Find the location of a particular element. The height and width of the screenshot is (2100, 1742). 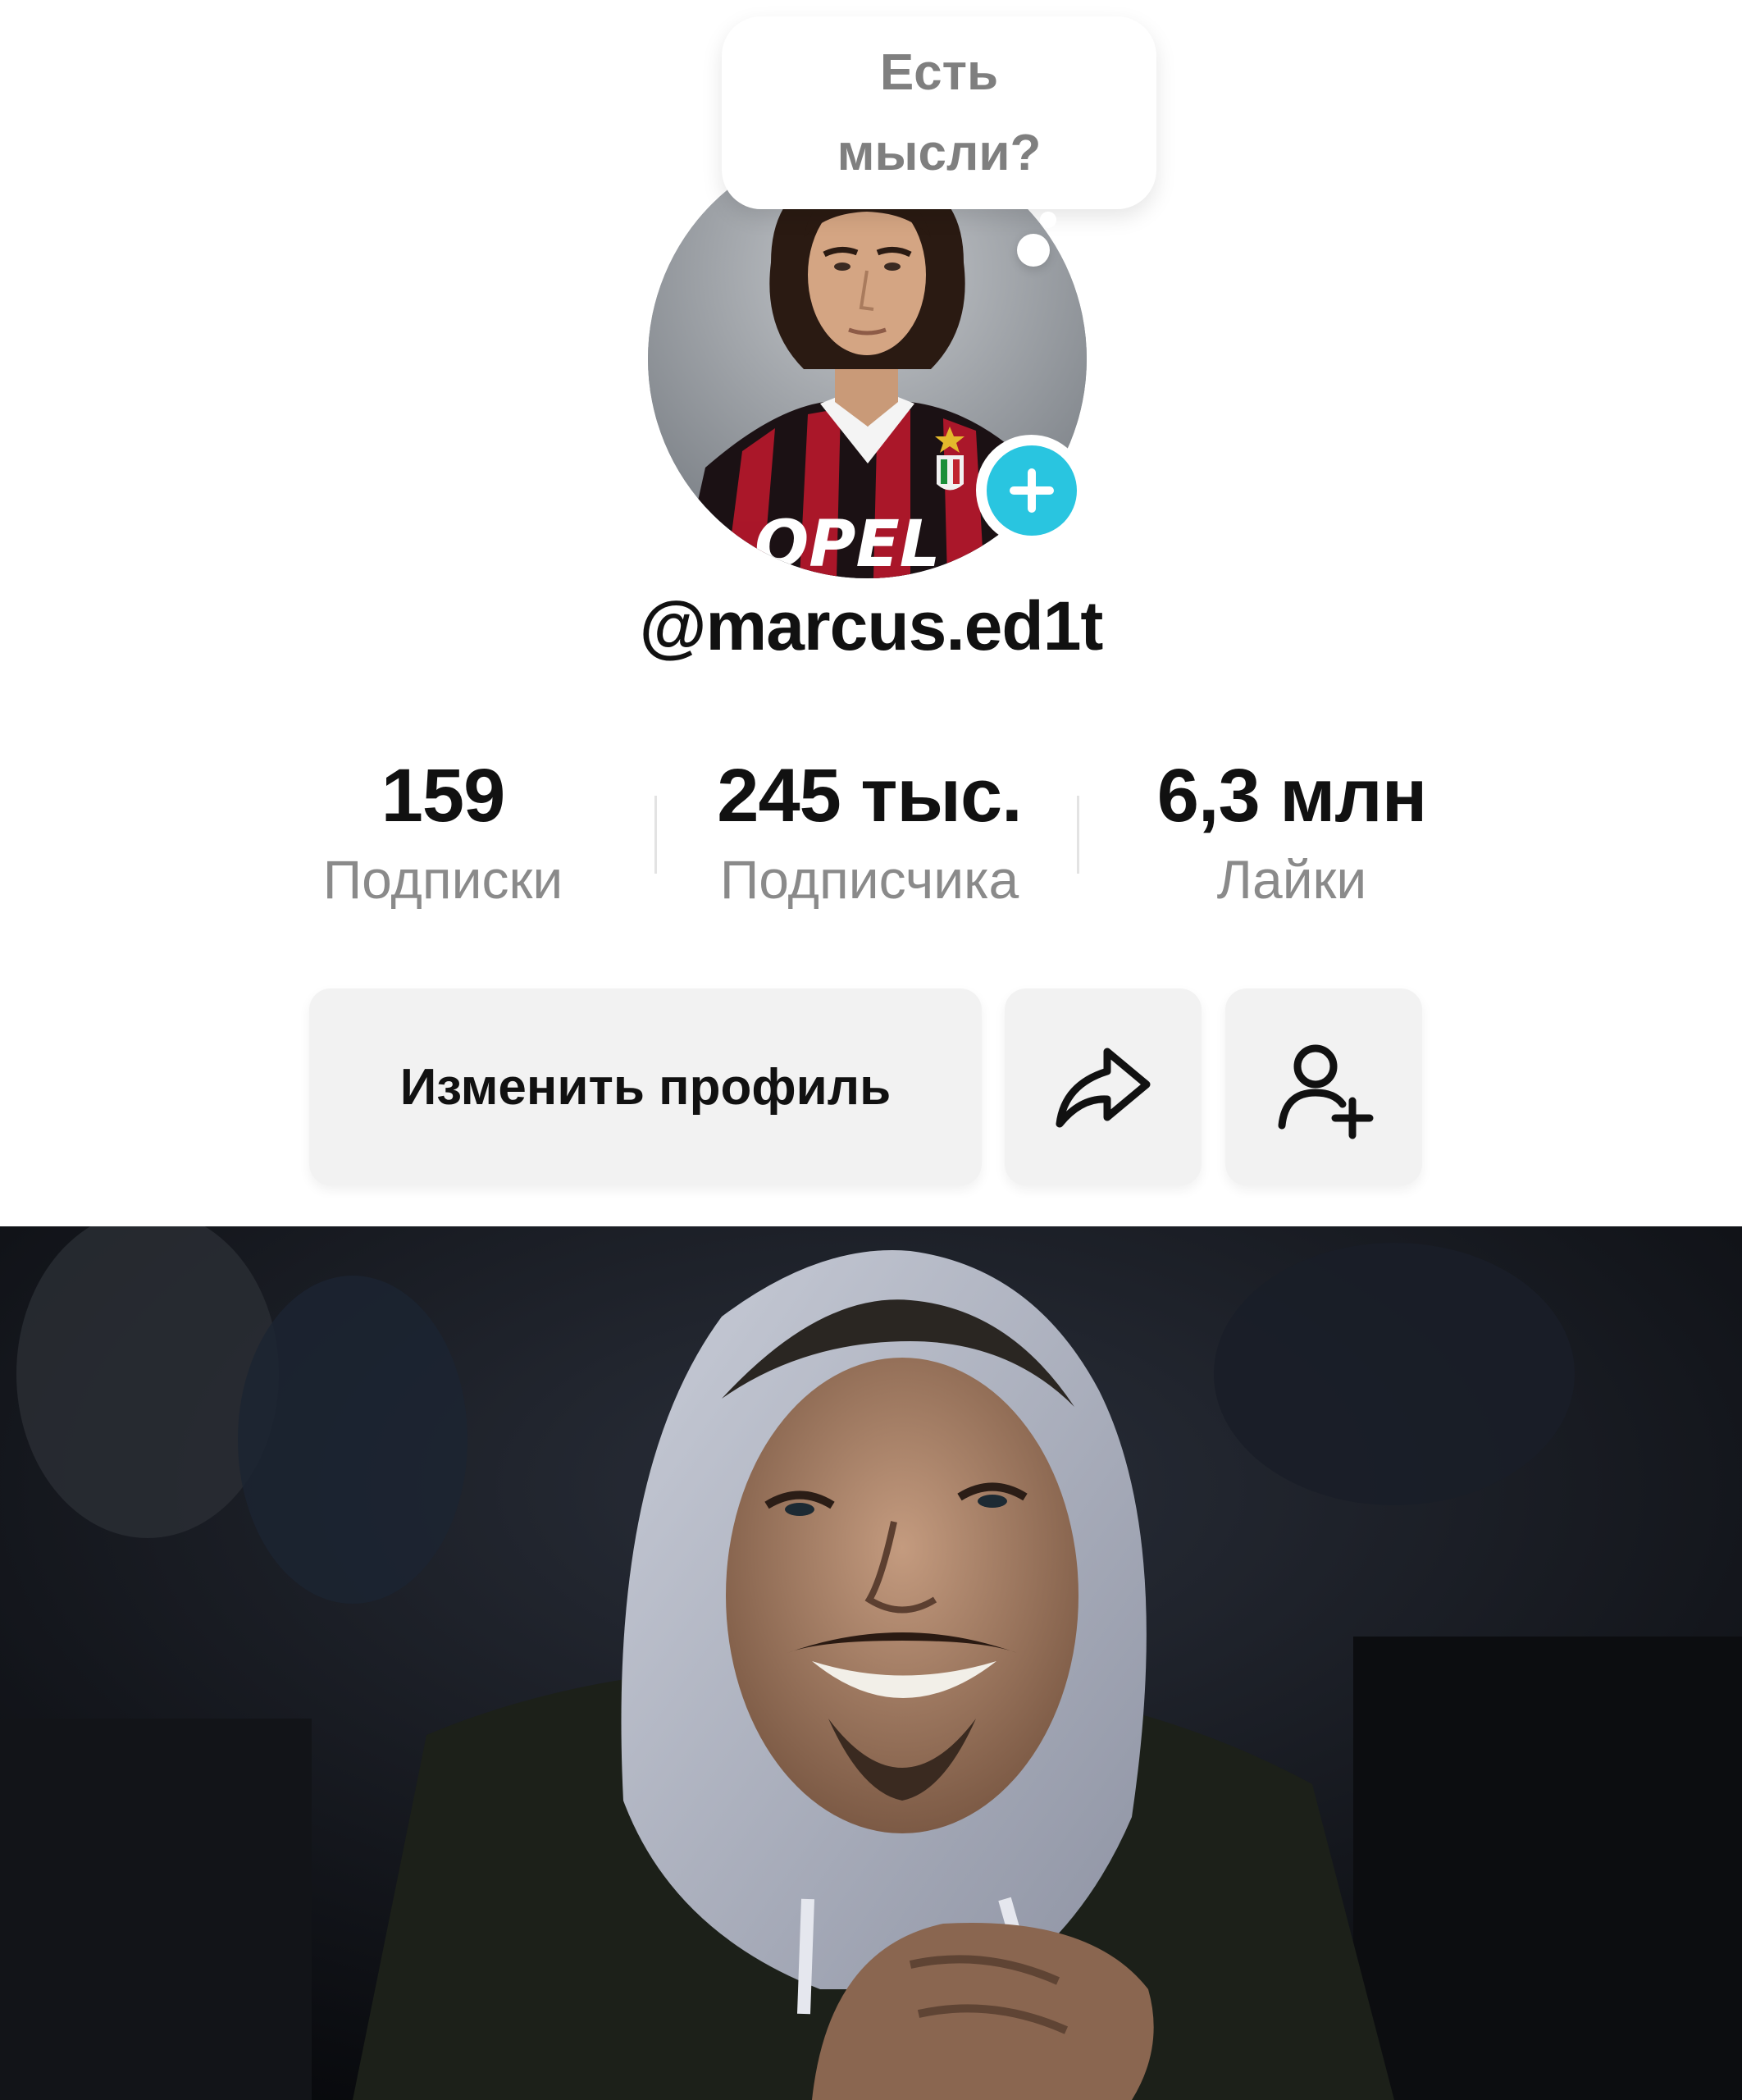

followers-count: 245 тыс. is located at coordinates (870, 796).